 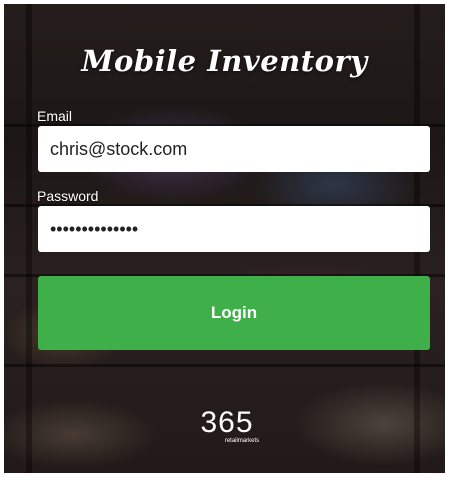 I want to click on email-field, so click(x=234, y=149).